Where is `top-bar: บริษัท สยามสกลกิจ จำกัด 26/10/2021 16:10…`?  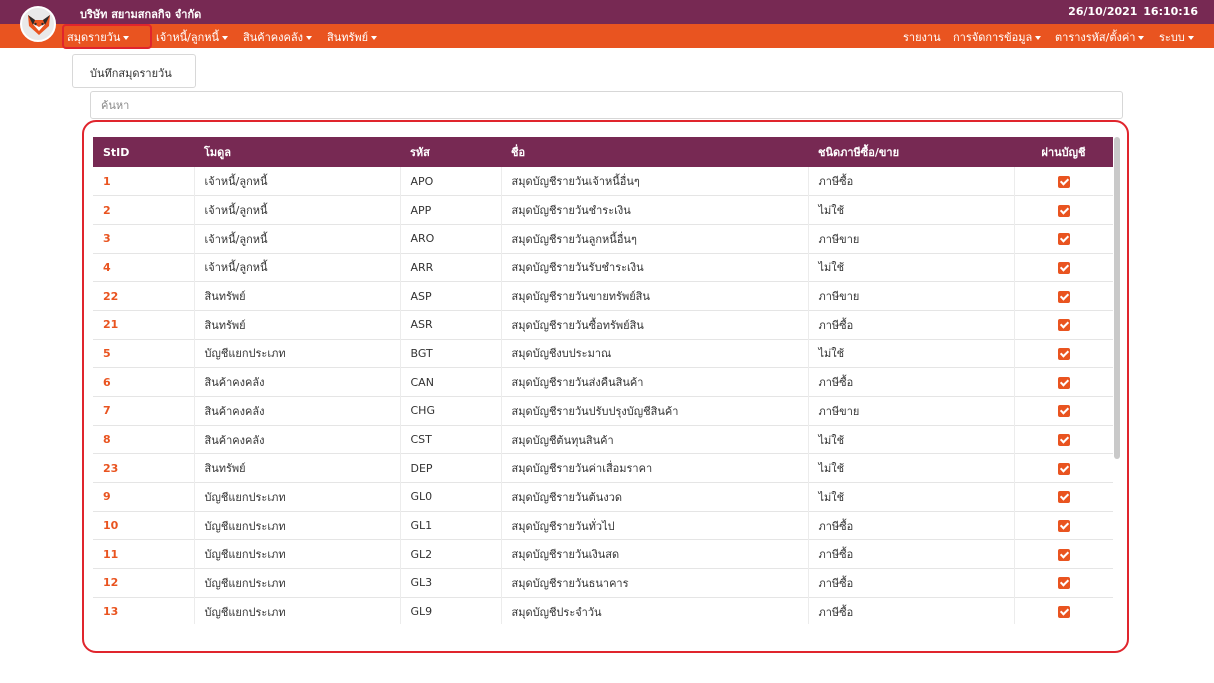
top-bar: บริษัท สยามสกลกิจ จำกัด 26/10/2021 16:10… is located at coordinates (607, 21).